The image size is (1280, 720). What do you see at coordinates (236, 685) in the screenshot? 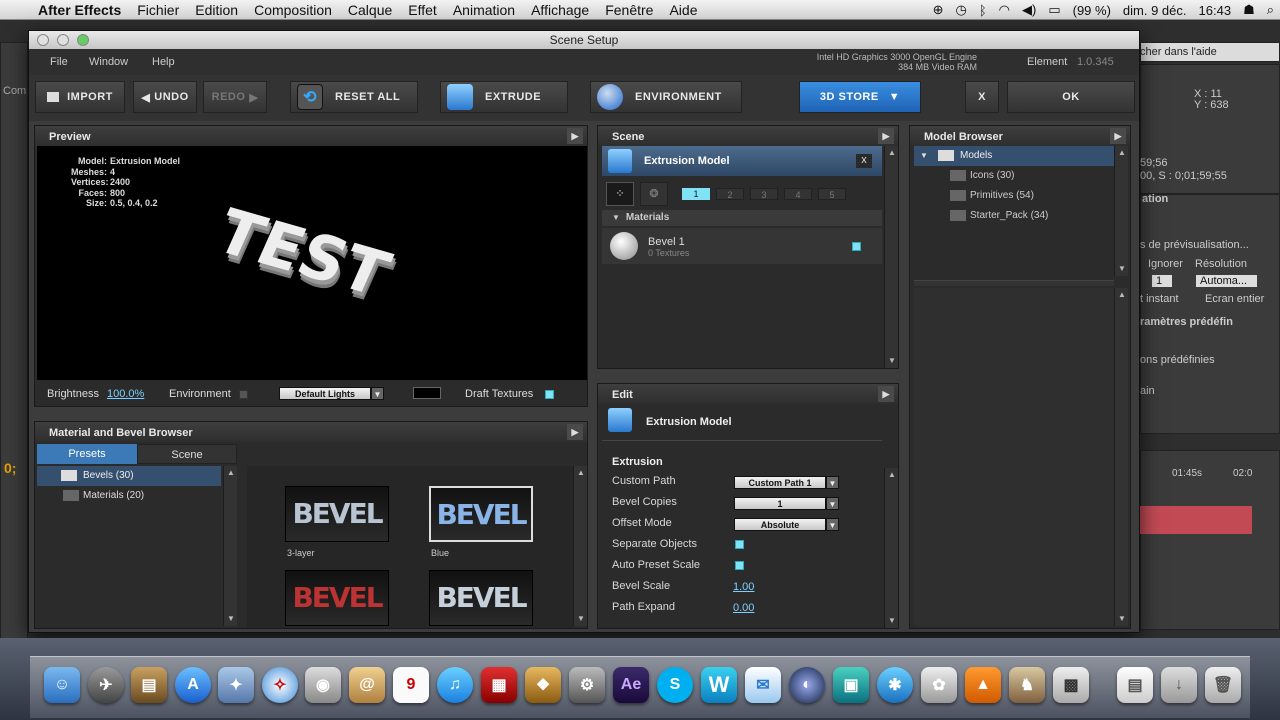
I see `preview-app-icon: ✦` at bounding box center [236, 685].